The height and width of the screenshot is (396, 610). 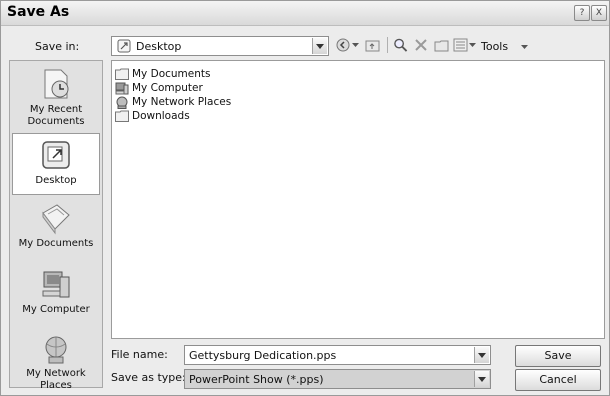 I want to click on cancel-button: Cancel, so click(x=558, y=380).